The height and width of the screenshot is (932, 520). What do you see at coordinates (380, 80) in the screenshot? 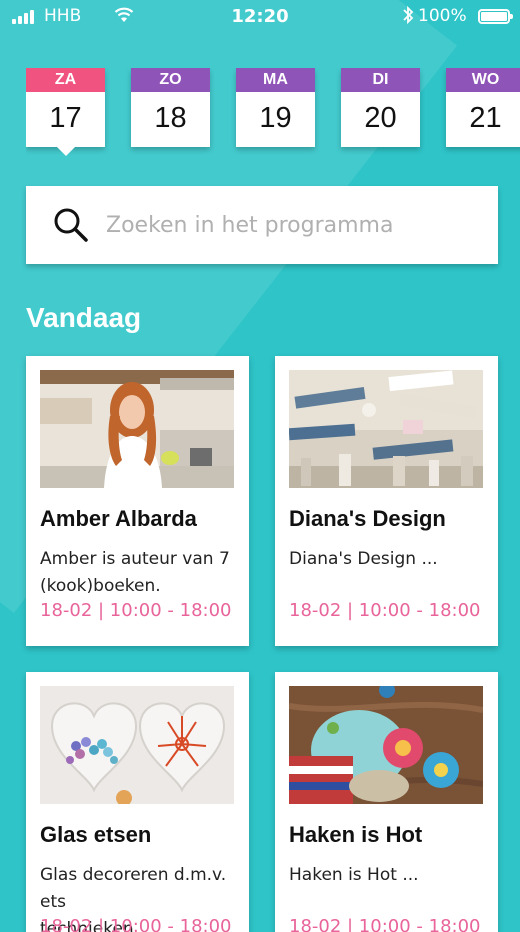
I see `date-day-label: DI` at bounding box center [380, 80].